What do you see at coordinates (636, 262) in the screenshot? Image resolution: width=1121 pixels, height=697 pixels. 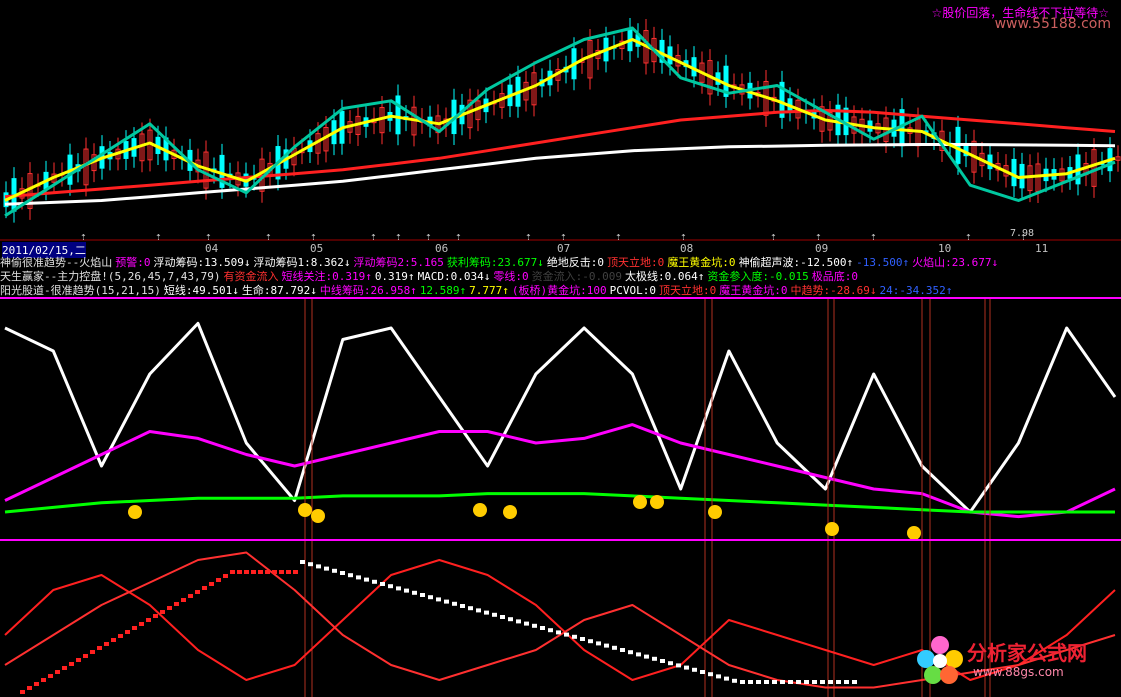 I see `info-item: 顶天立地:0` at bounding box center [636, 262].